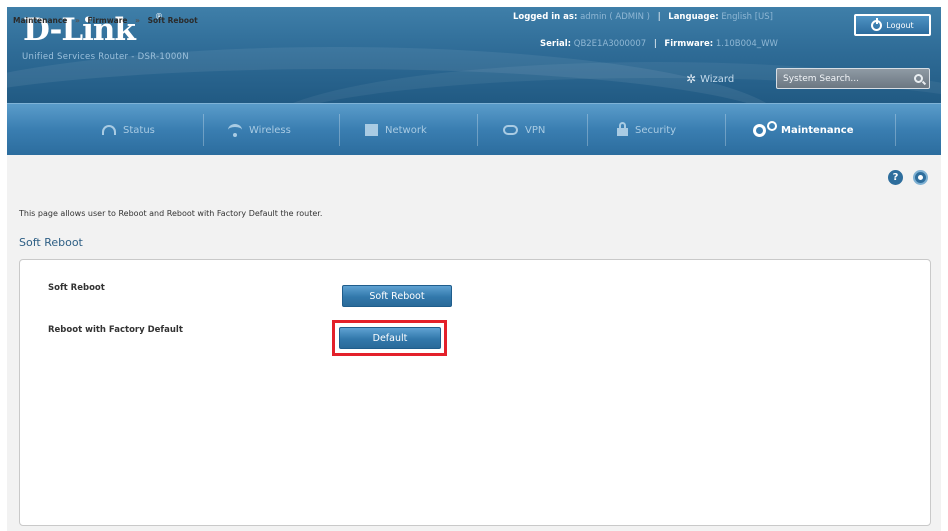  I want to click on wifi-icon, so click(235, 130).